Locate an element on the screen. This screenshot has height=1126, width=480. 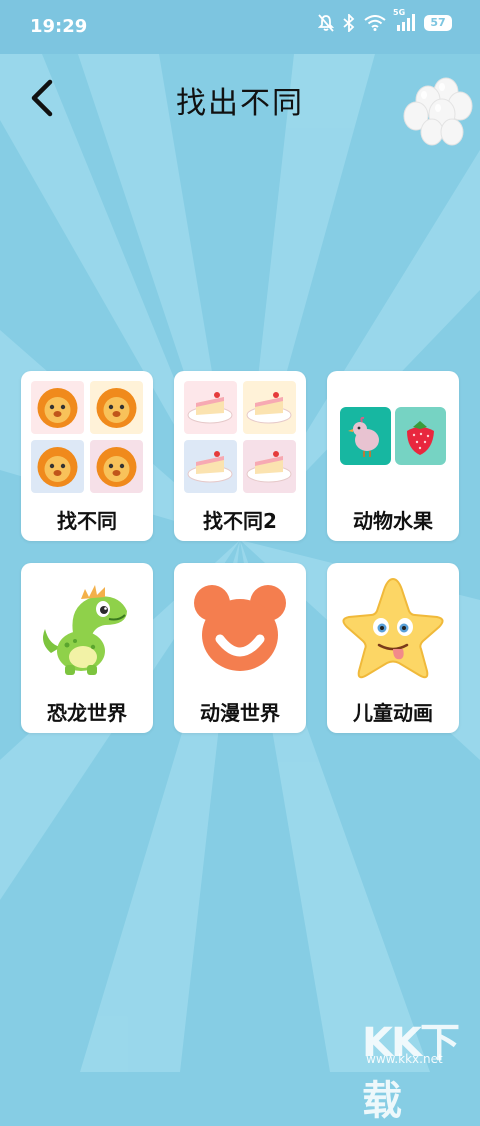
game-card-label: 儿童动画 is located at coordinates (393, 713).